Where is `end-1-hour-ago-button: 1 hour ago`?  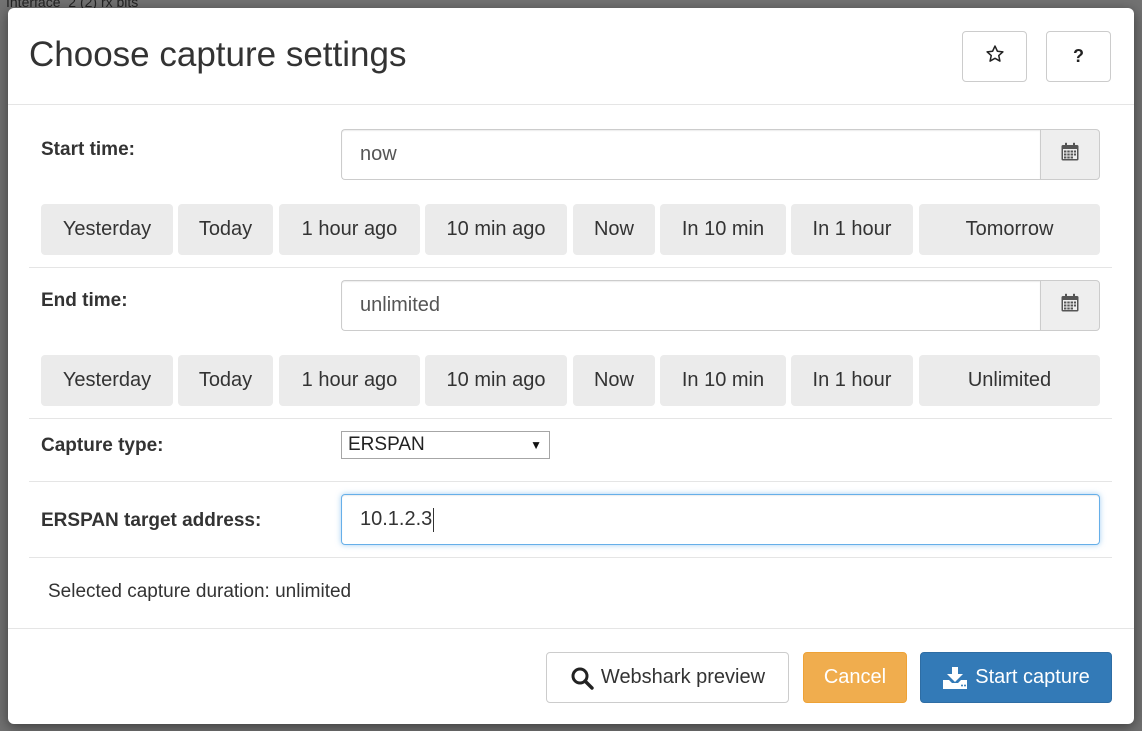
end-1-hour-ago-button: 1 hour ago is located at coordinates (349, 380).